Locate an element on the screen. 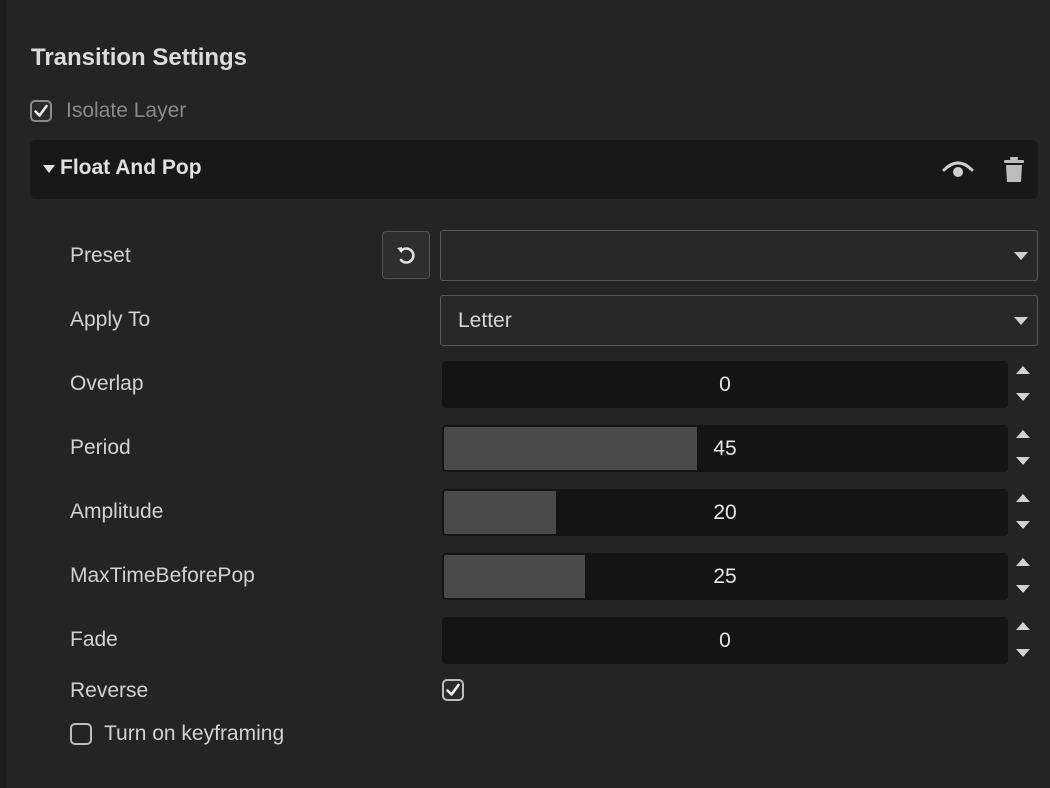 This screenshot has height=788, width=1050. amplitude-label: Amplitude is located at coordinates (117, 511).